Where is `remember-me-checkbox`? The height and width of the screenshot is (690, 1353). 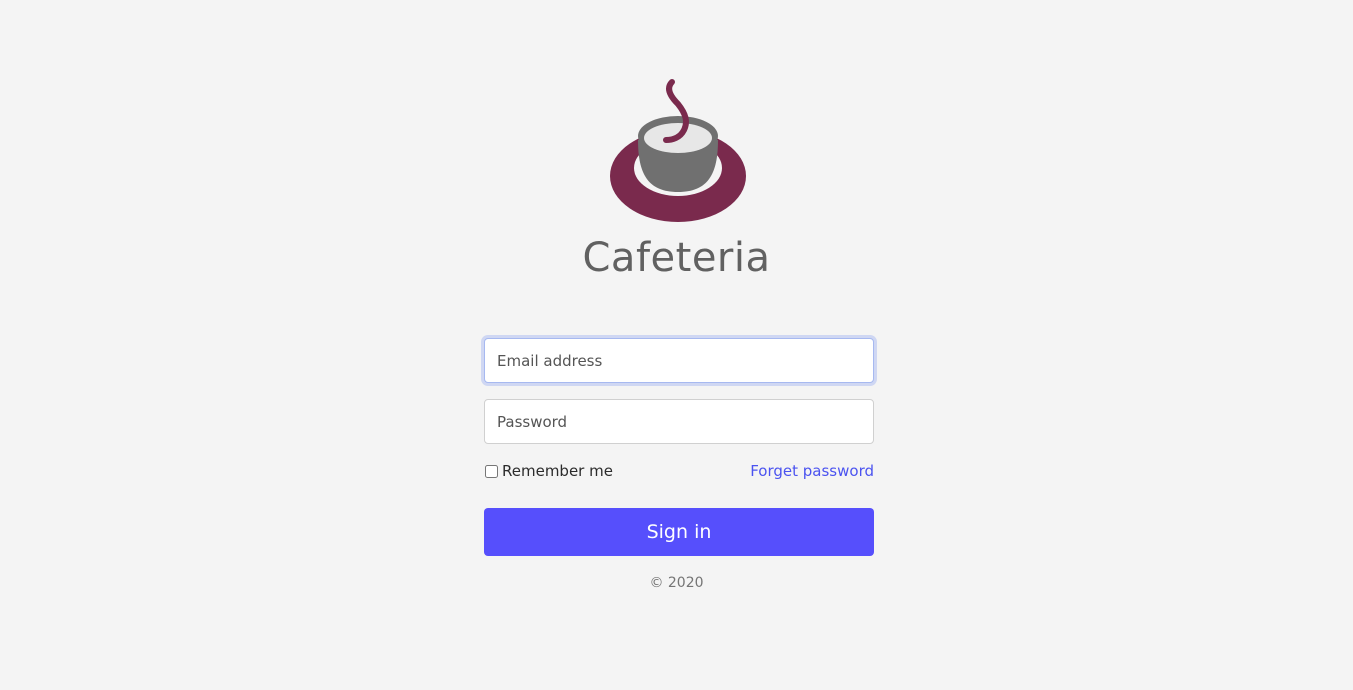 remember-me-checkbox is located at coordinates (491, 471).